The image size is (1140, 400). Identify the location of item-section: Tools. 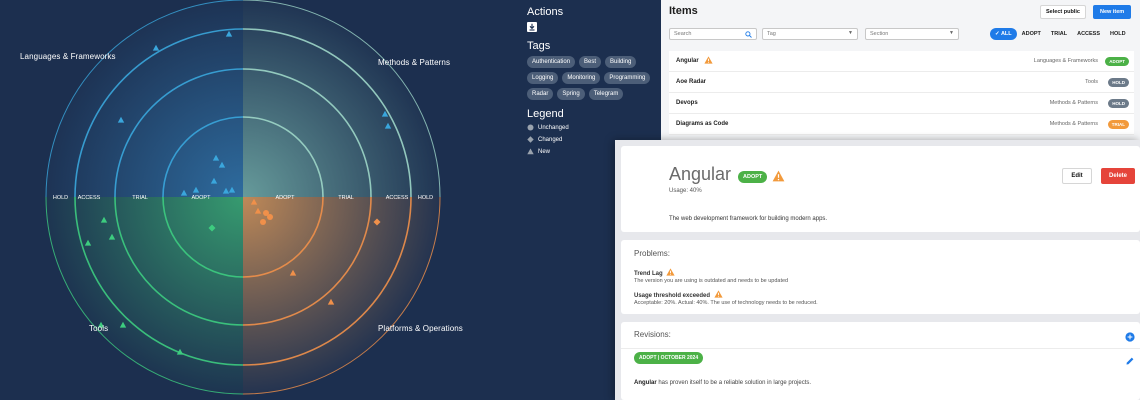
(1091, 82).